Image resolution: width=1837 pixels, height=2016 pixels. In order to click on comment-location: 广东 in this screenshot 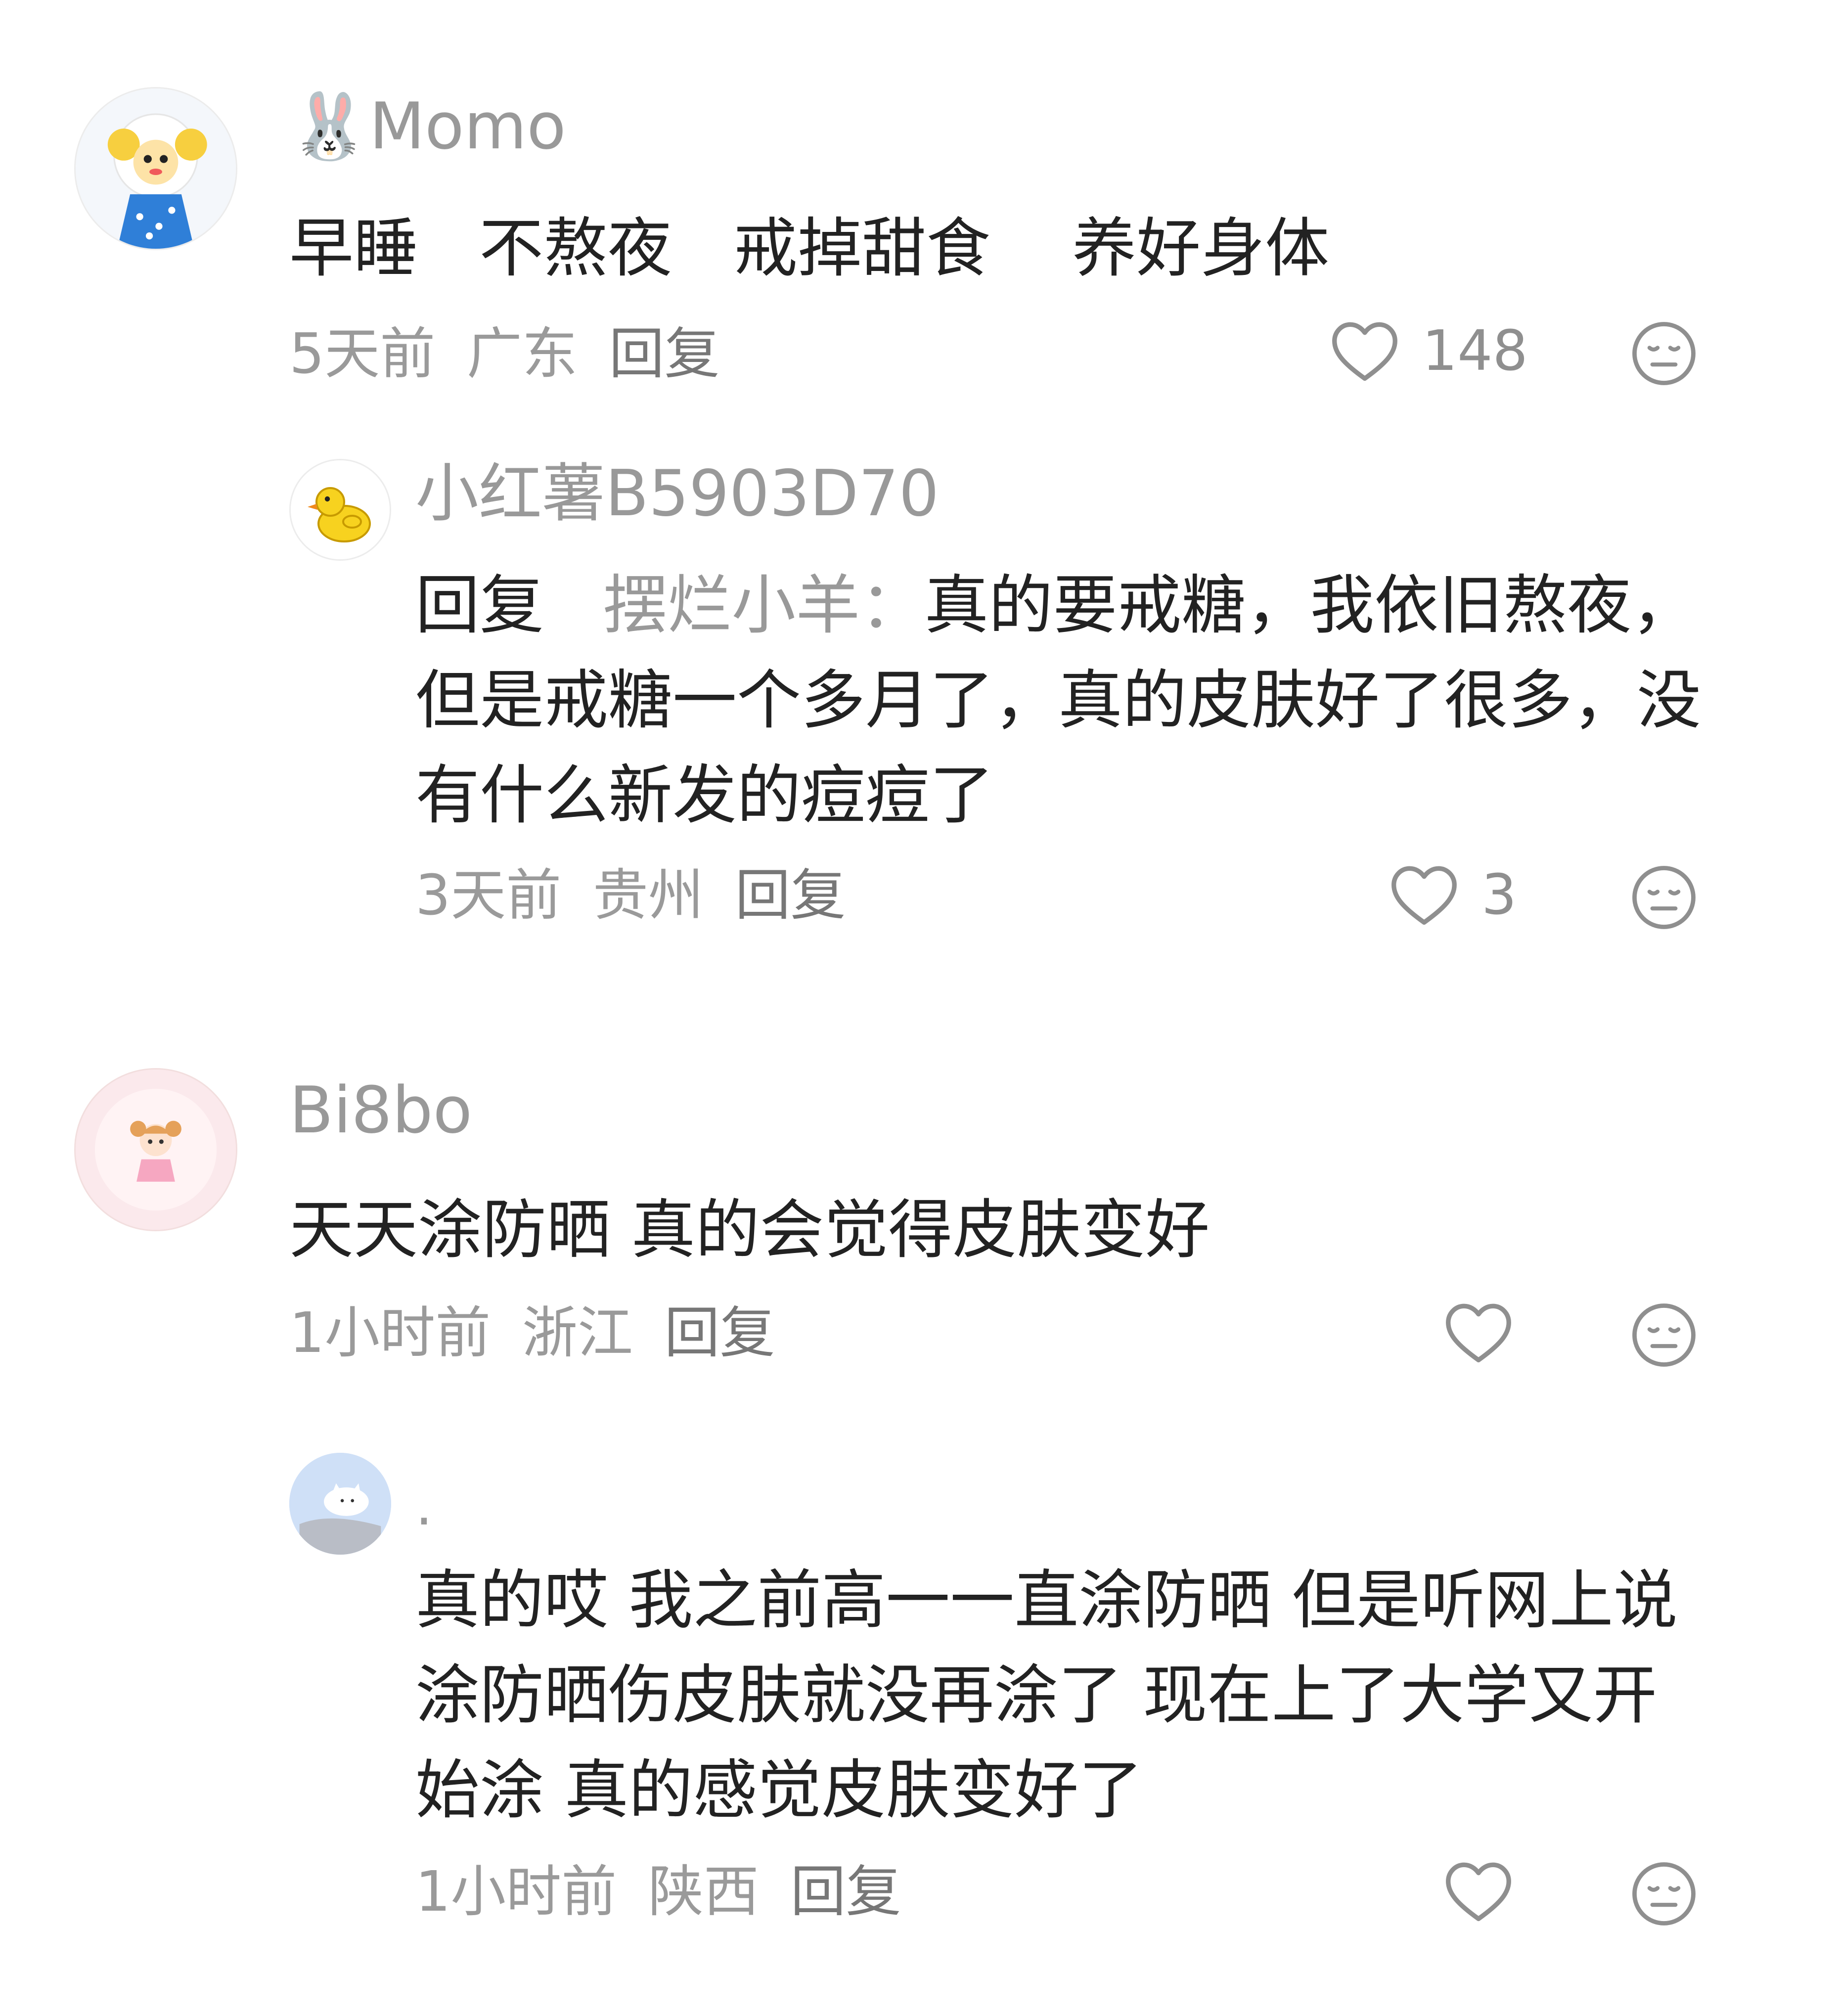, I will do `click(522, 354)`.